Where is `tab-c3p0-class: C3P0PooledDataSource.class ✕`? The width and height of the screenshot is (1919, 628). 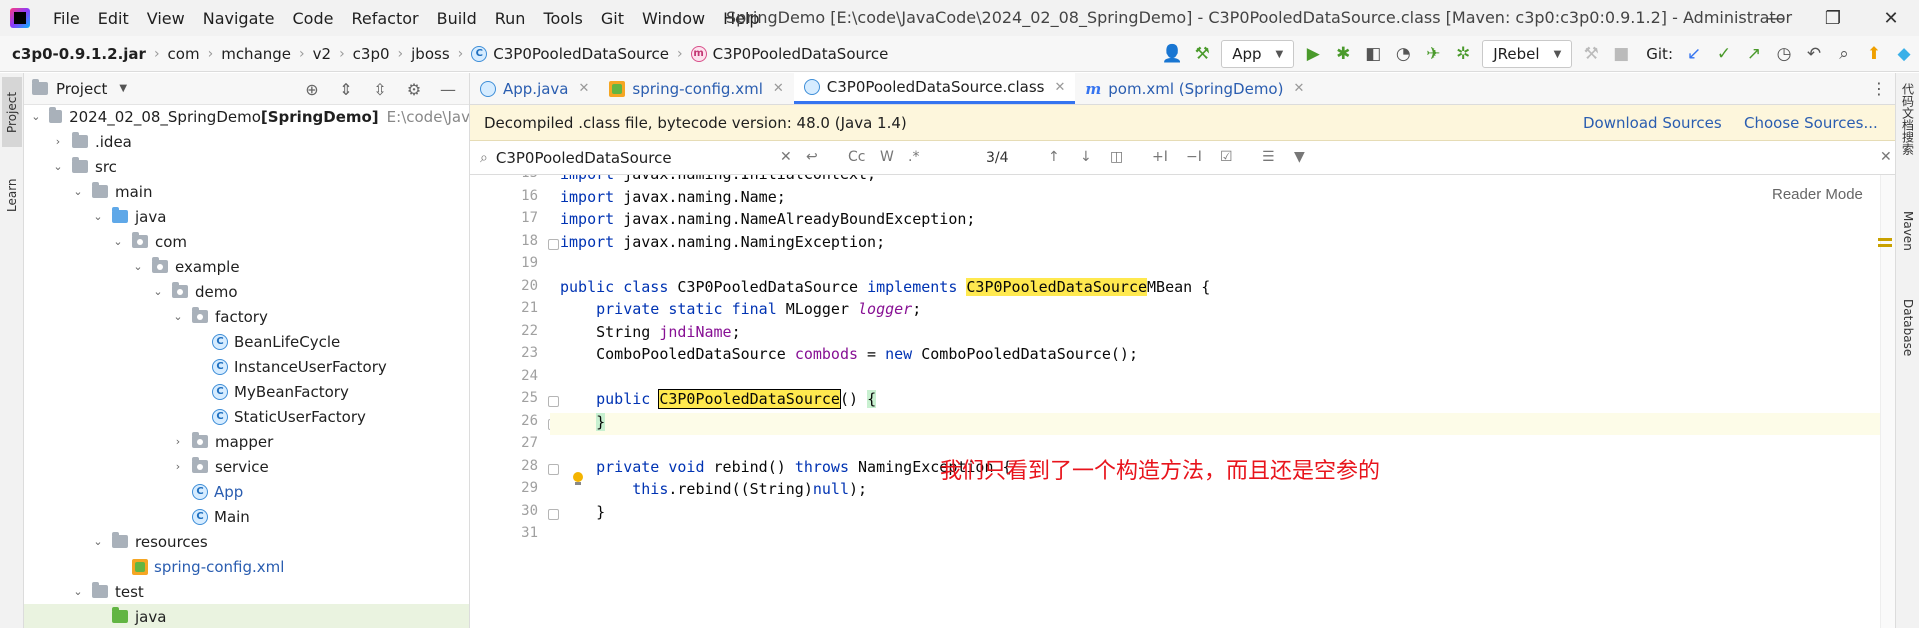 tab-c3p0-class: C3P0PooledDataSource.class ✕ is located at coordinates (934, 88).